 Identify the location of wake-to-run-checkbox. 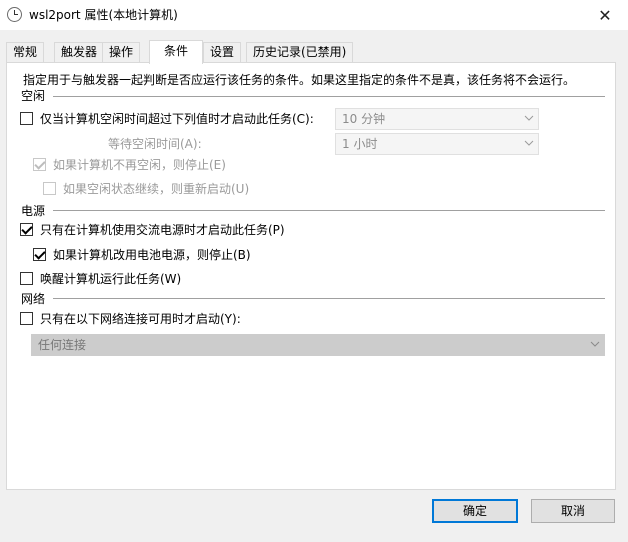
(26, 278).